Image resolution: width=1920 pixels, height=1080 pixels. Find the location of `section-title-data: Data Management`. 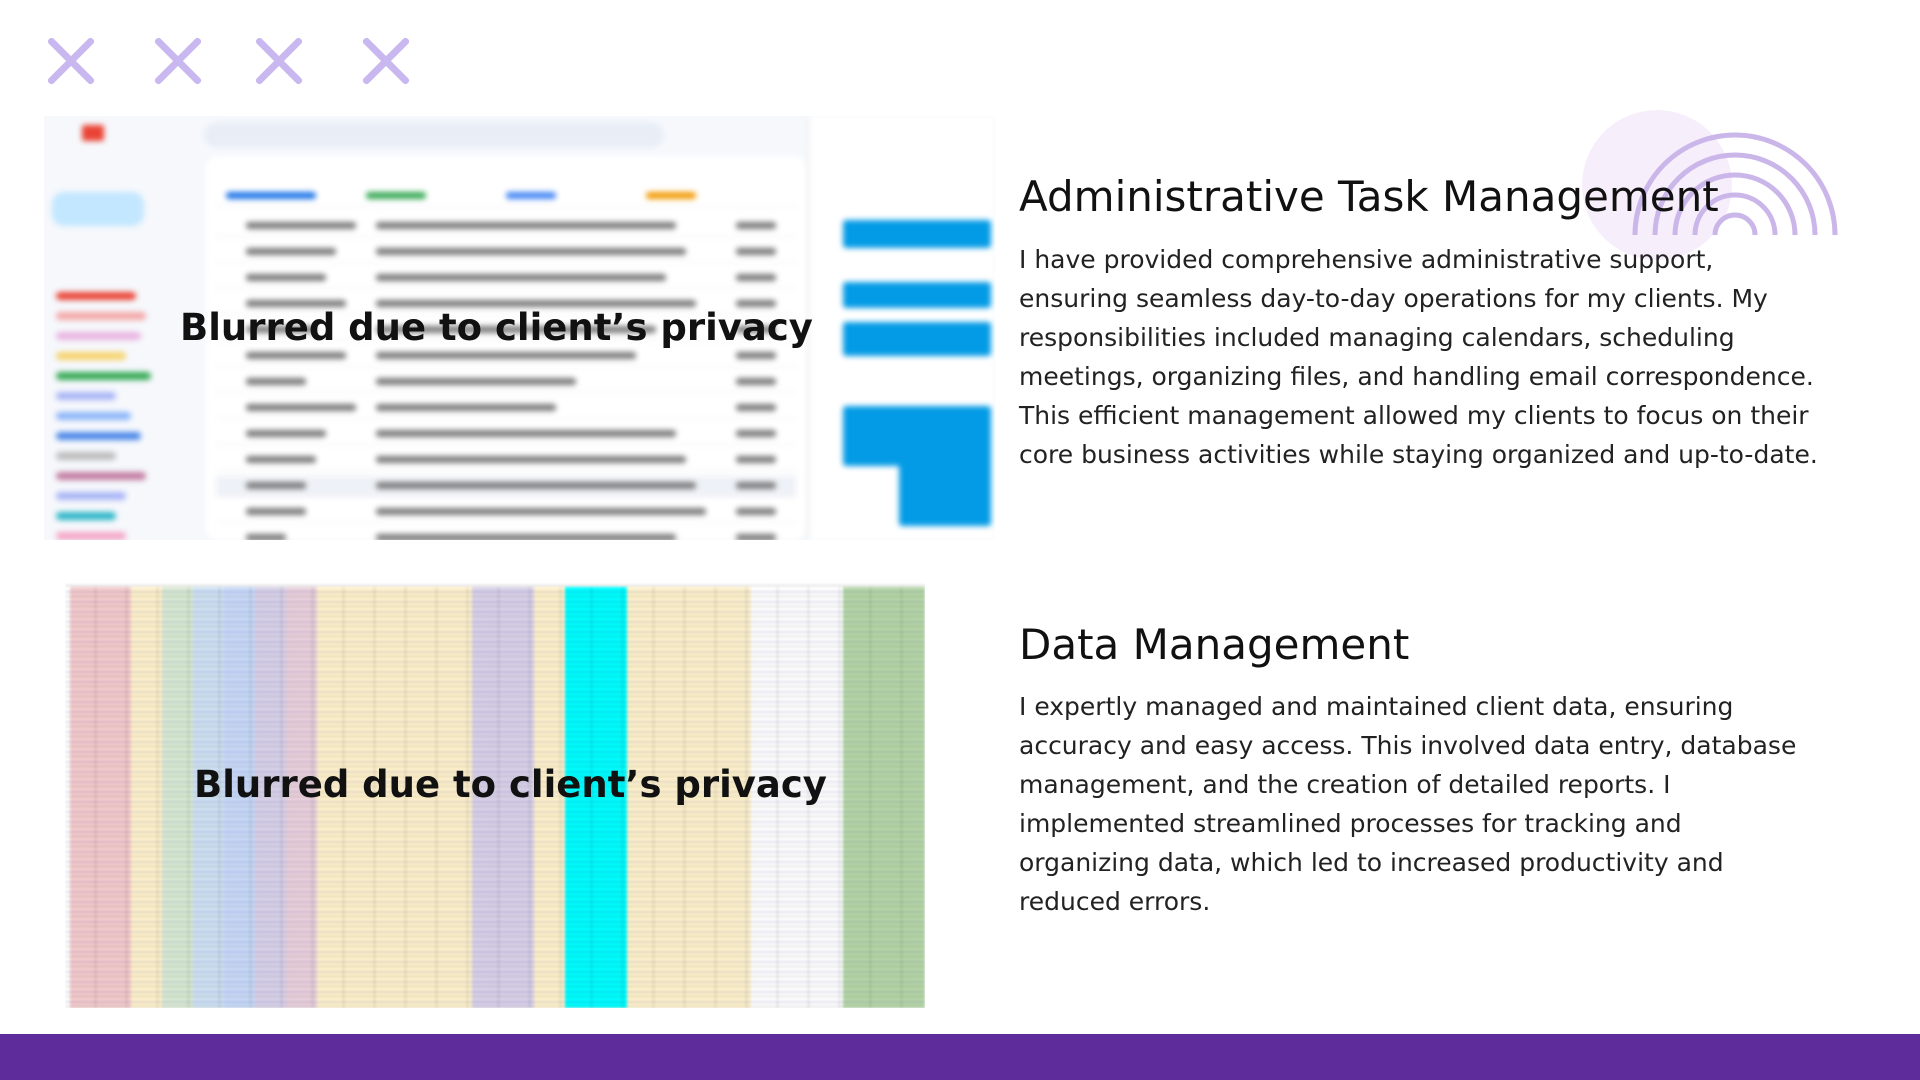

section-title-data: Data Management is located at coordinates (1214, 644).